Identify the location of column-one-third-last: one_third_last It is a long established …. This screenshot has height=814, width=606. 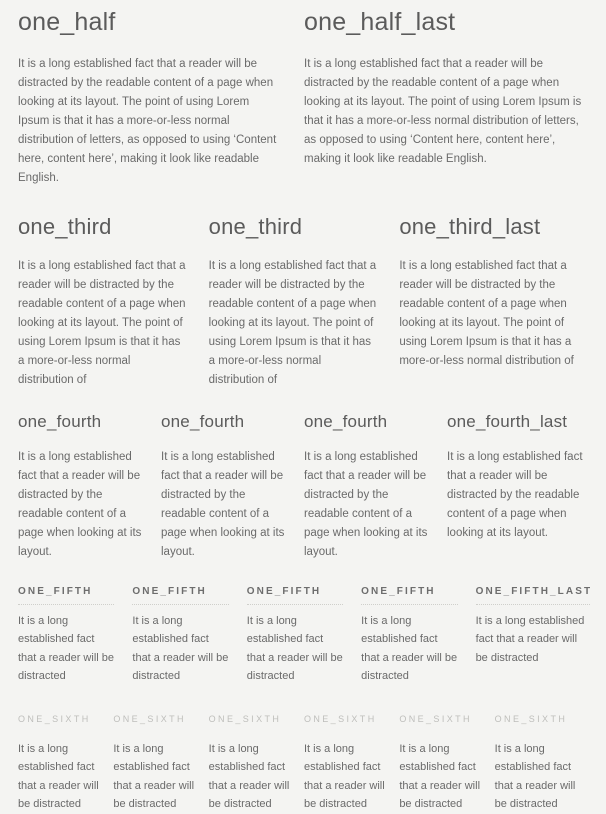
(494, 302).